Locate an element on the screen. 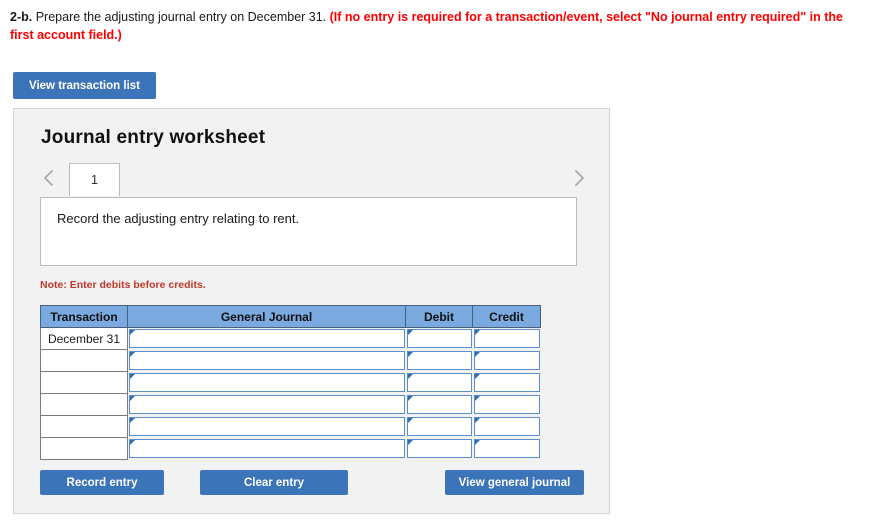  record-entry-button: Record entry is located at coordinates (102, 482).